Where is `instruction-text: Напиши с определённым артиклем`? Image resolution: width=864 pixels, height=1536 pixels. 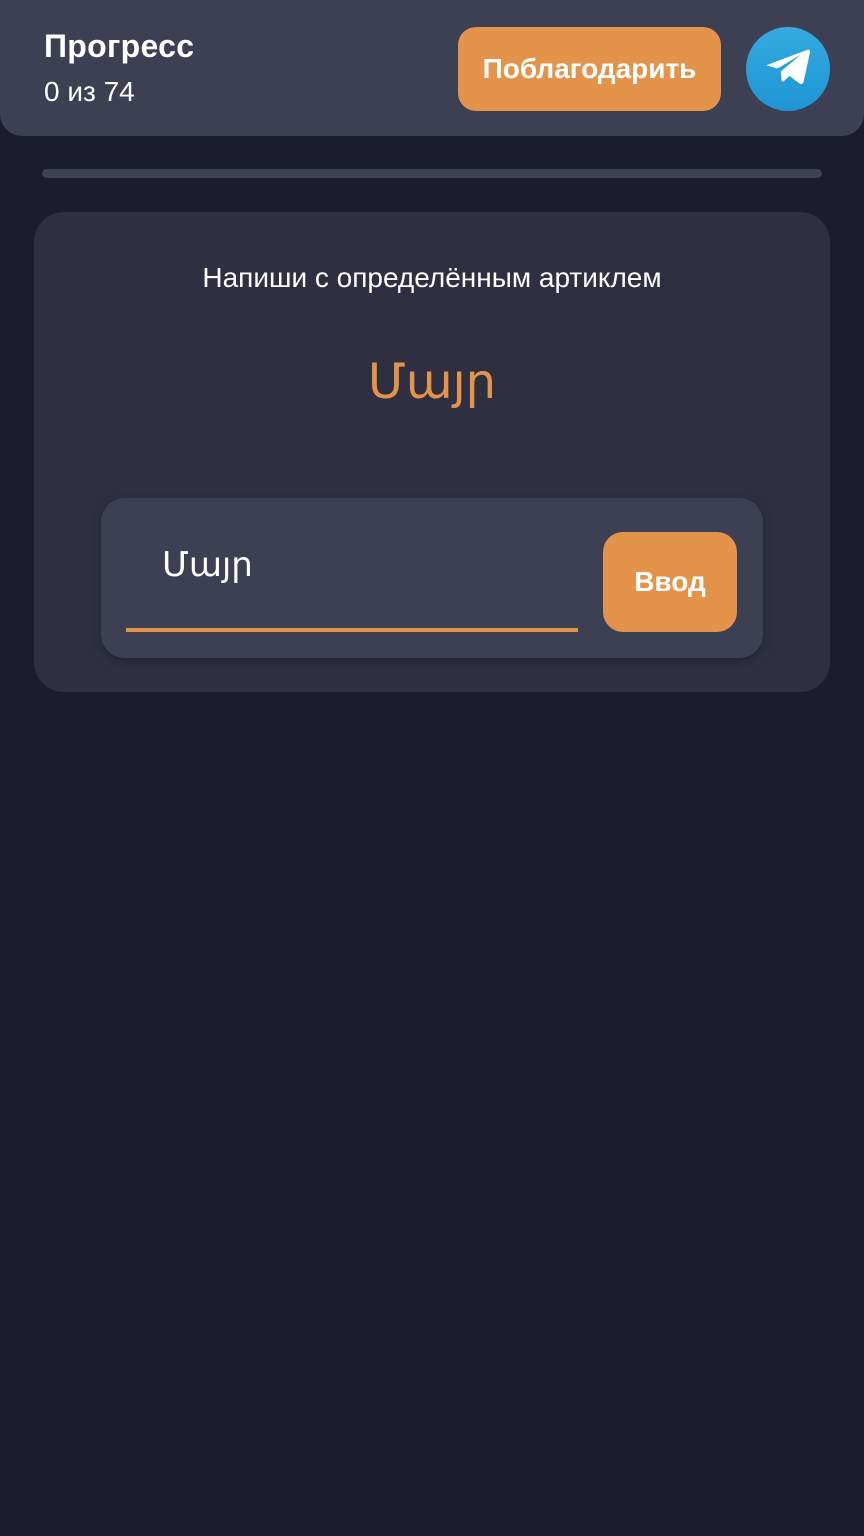
instruction-text: Напиши с определённым артиклем is located at coordinates (432, 277).